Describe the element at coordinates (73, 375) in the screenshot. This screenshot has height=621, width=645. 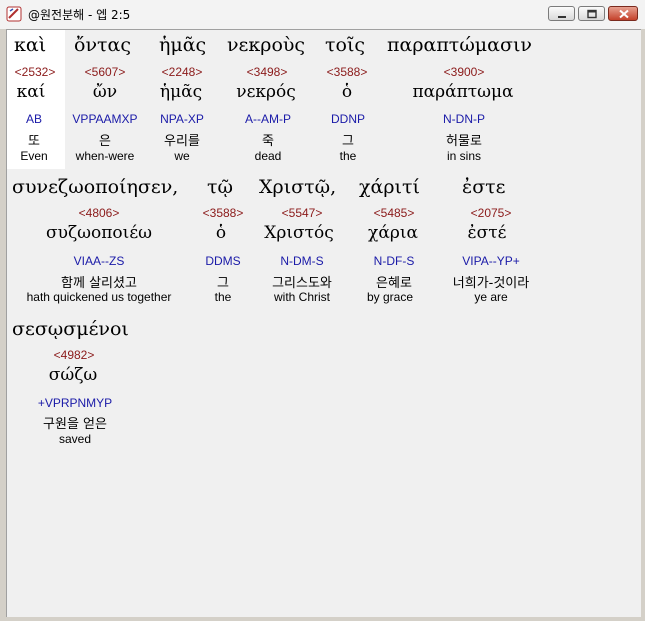
I see `lemma: σώζω` at that location.